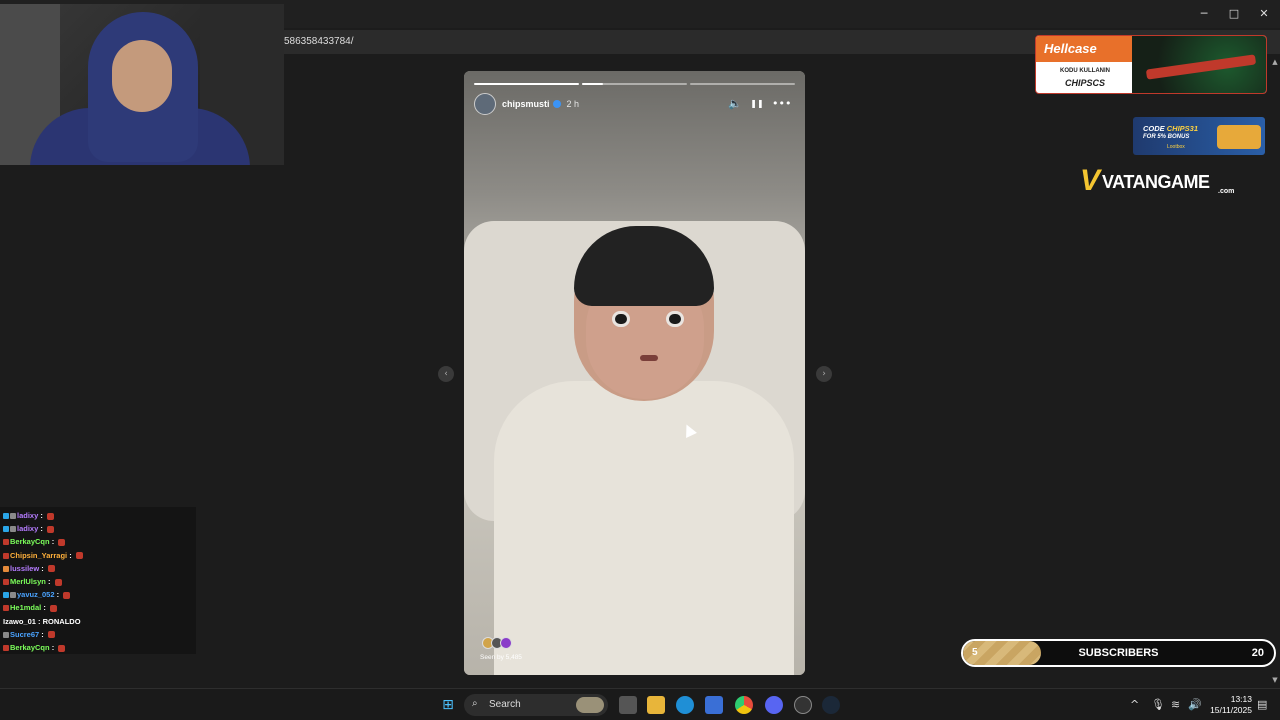  I want to click on story-prev-button: ‹, so click(446, 374).